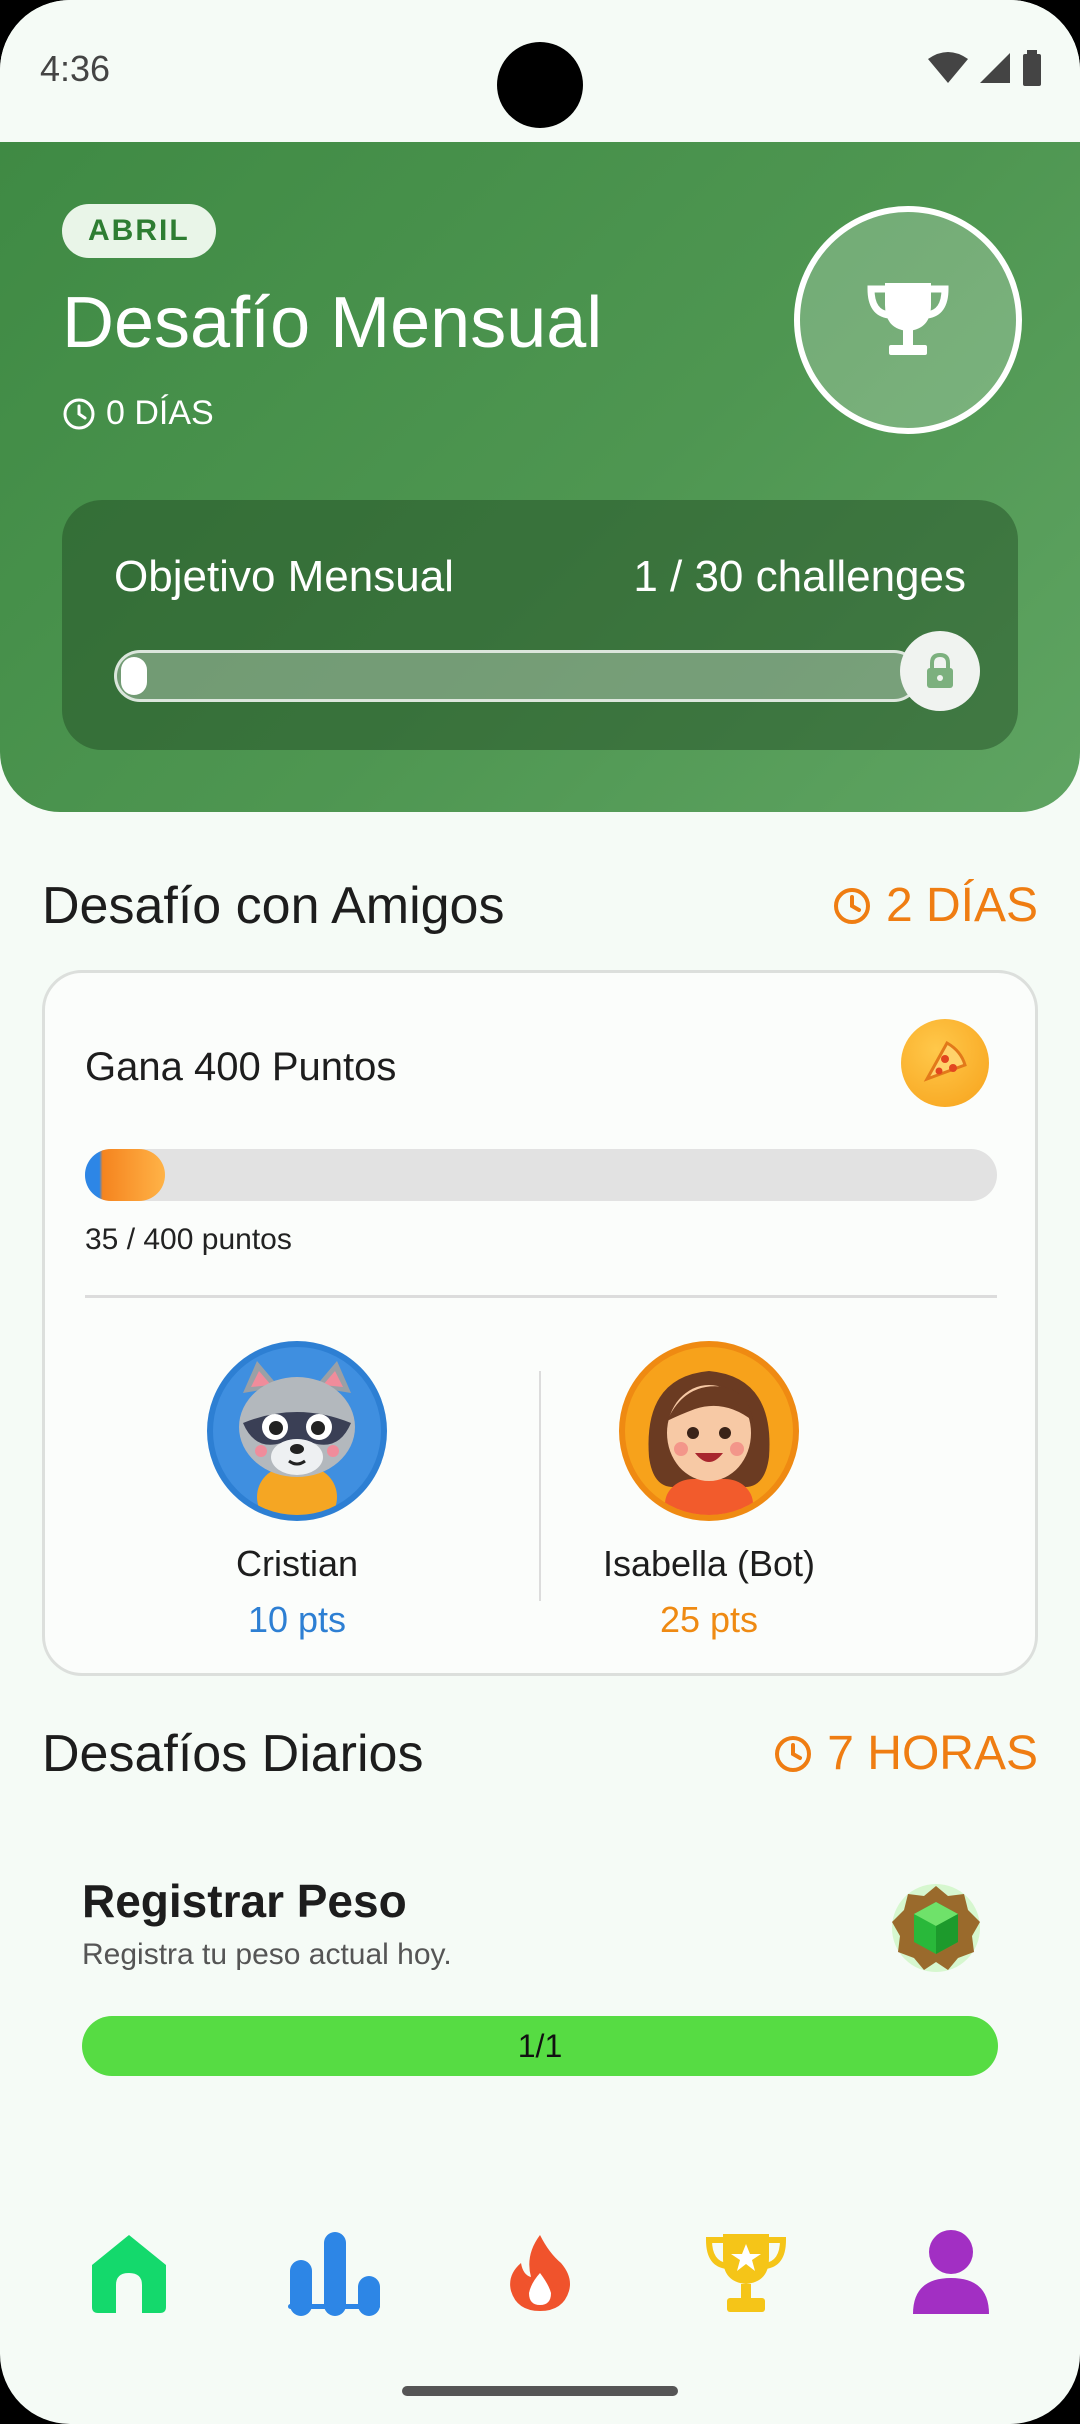 The image size is (1080, 2424). I want to click on active-tab-indicator, so click(334, 2306).